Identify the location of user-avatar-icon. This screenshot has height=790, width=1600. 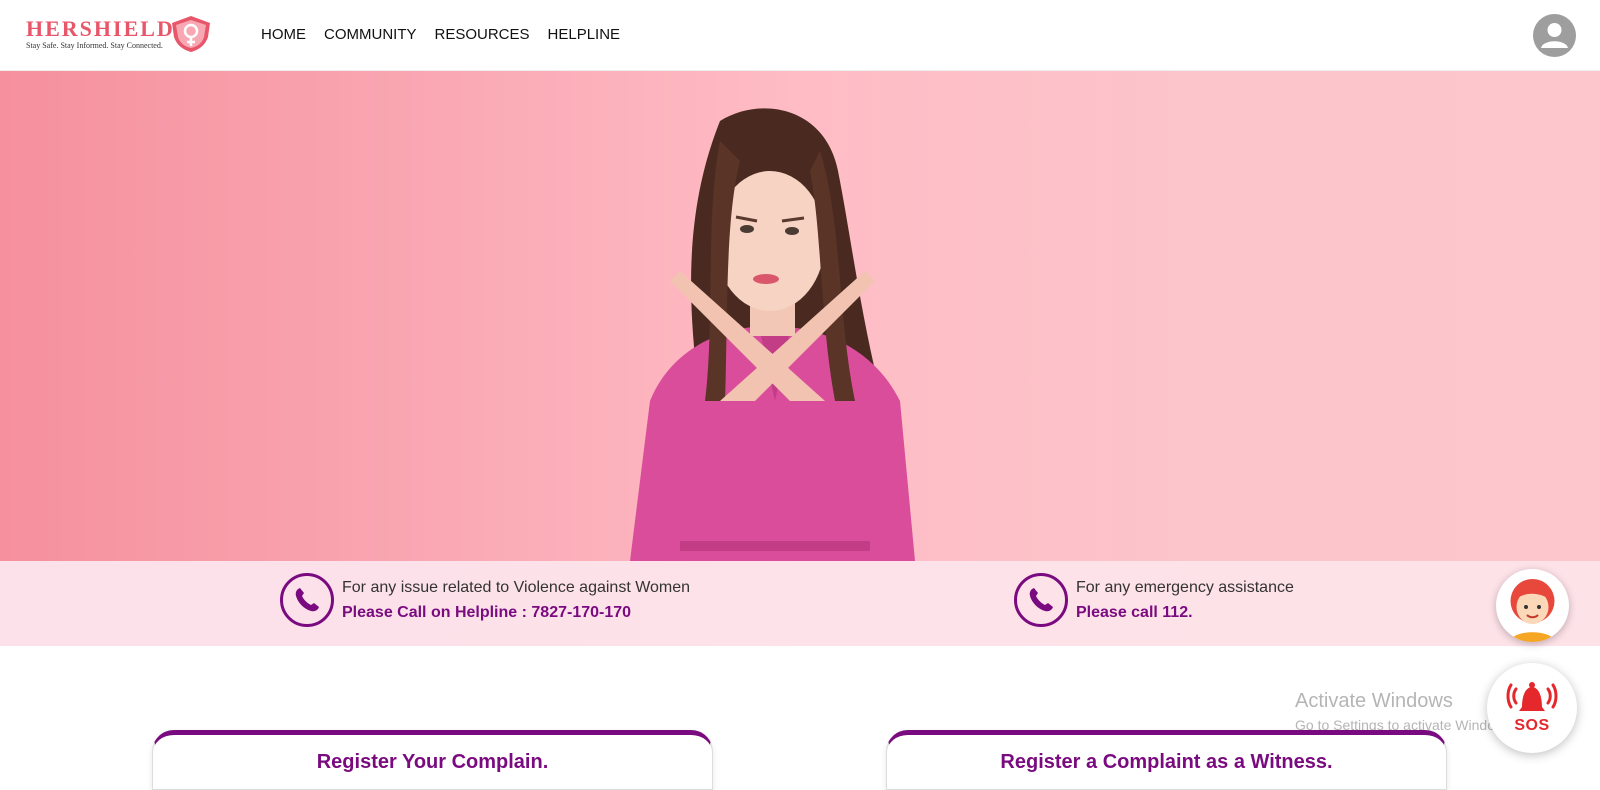
(1554, 35).